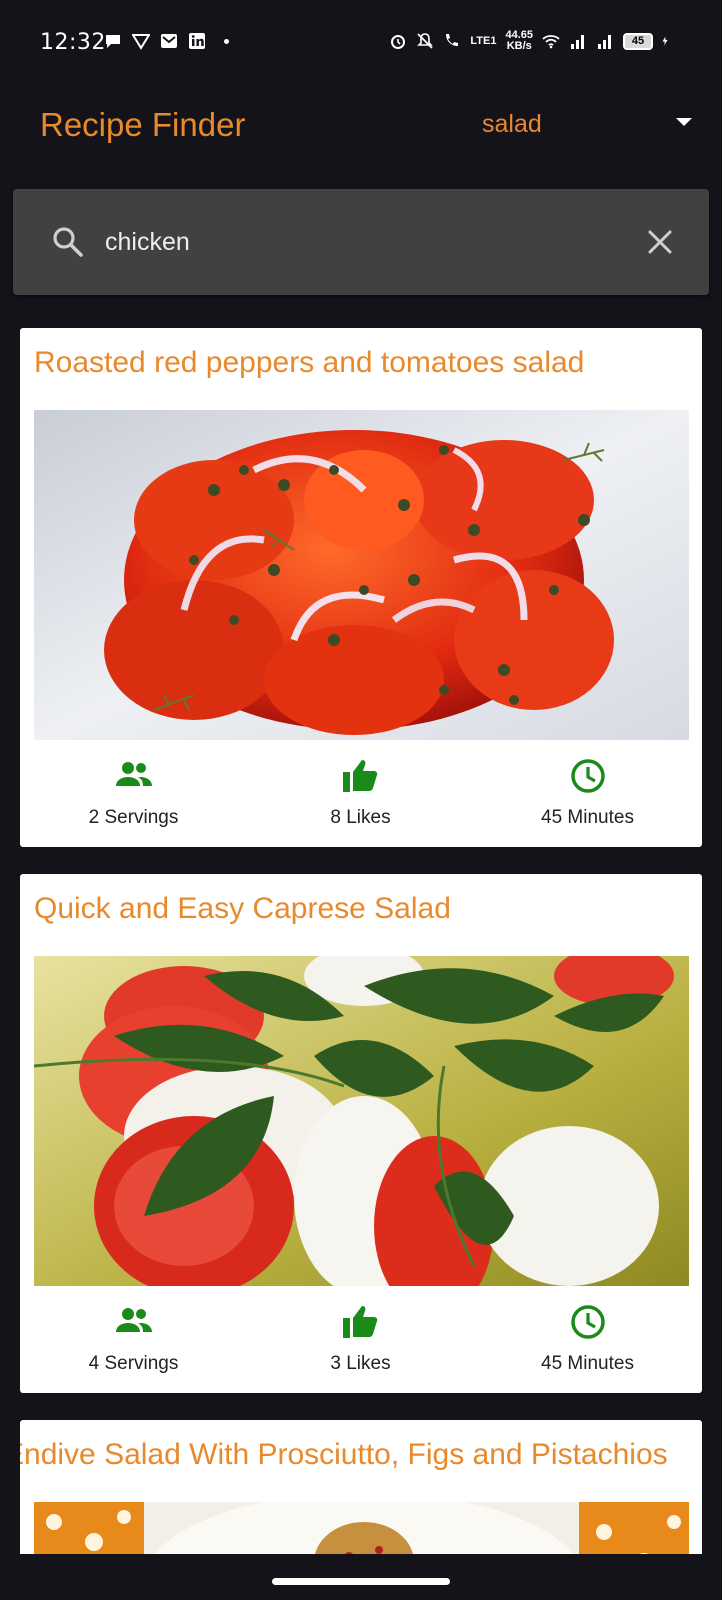 Image resolution: width=722 pixels, height=1600 pixels. I want to click on more-notifications-dot, so click(226, 41).